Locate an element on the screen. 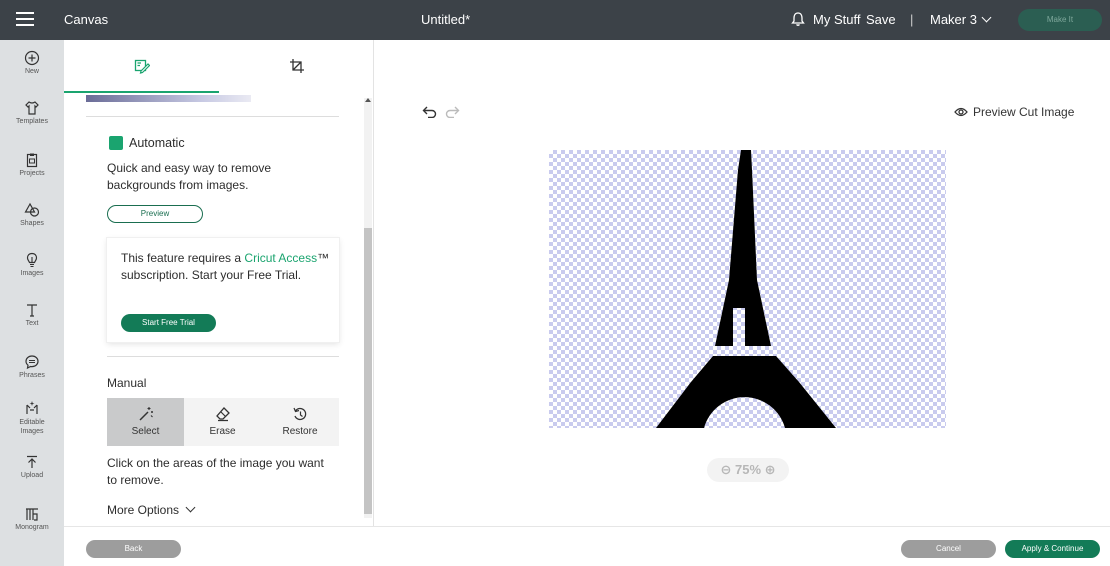  rail-item-text: Text is located at coordinates (32, 314).